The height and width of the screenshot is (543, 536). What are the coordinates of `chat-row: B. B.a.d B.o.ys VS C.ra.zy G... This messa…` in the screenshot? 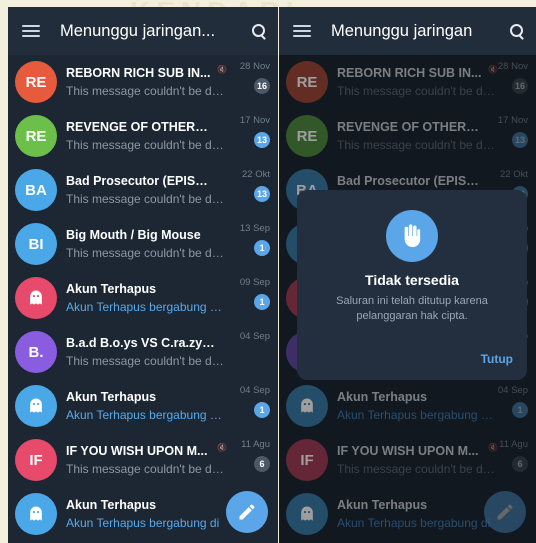 It's located at (143, 352).